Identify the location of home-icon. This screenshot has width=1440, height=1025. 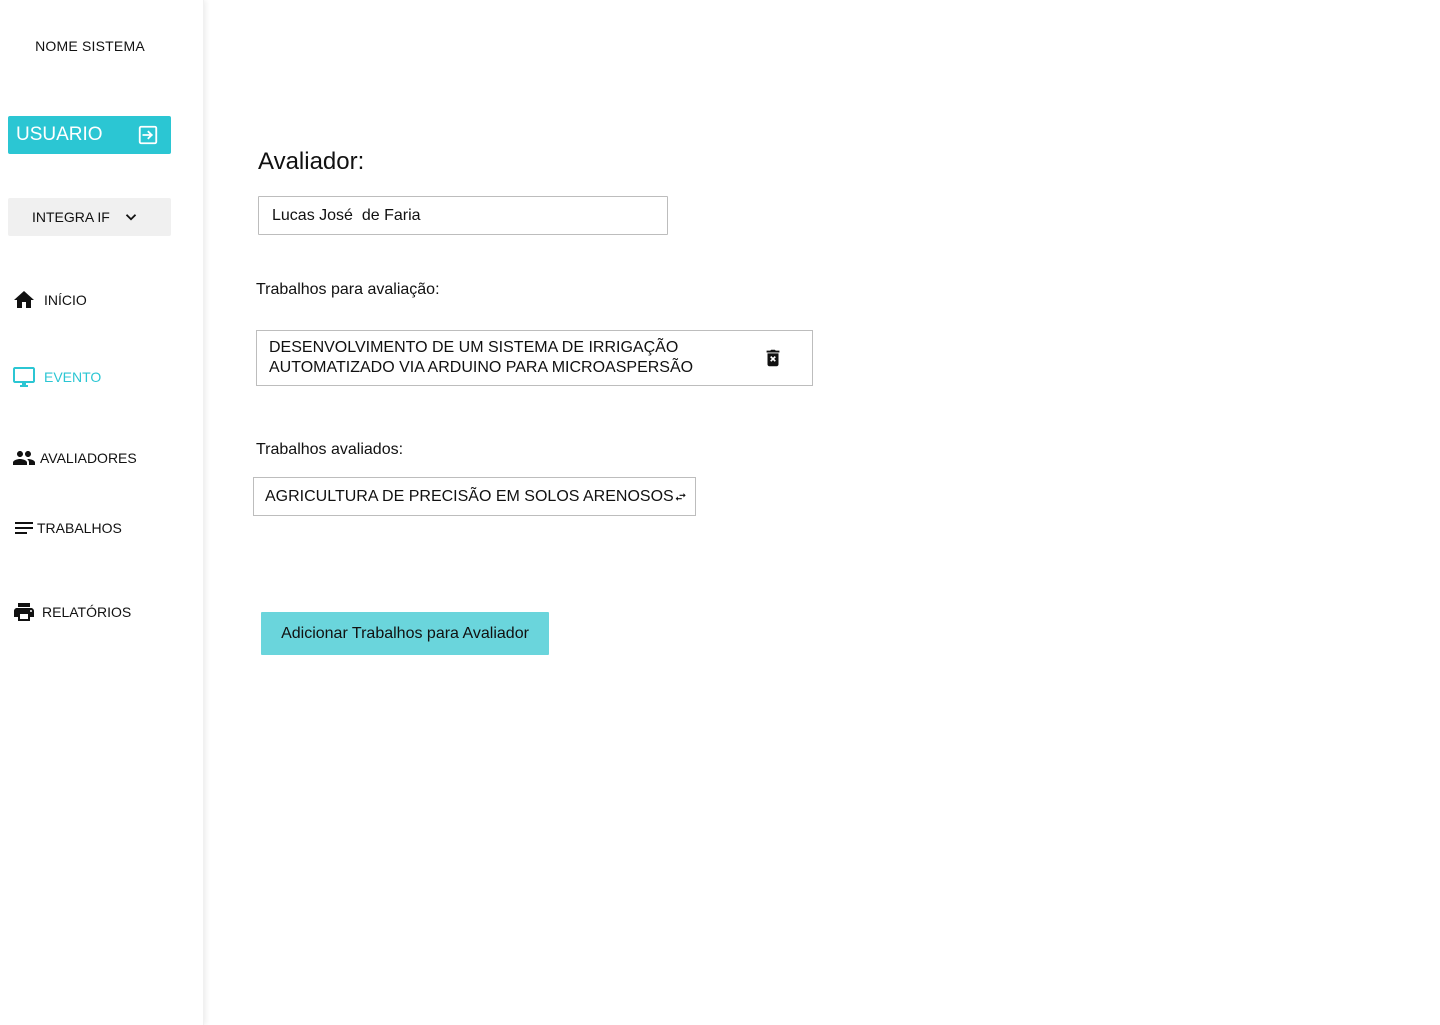
(24, 299).